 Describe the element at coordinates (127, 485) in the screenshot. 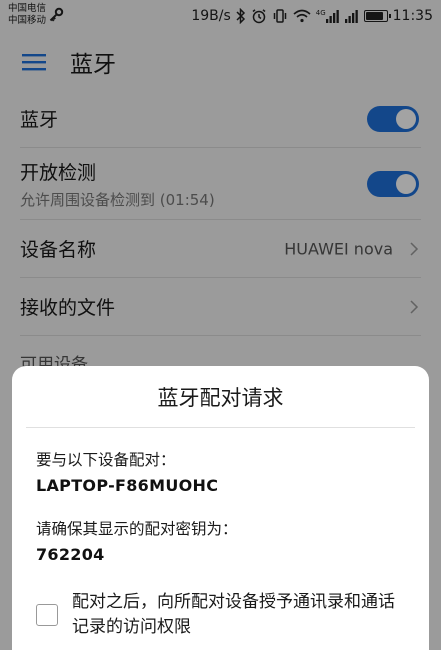

I see `pair-device-name: LAPTOP-F86MUOHC` at that location.